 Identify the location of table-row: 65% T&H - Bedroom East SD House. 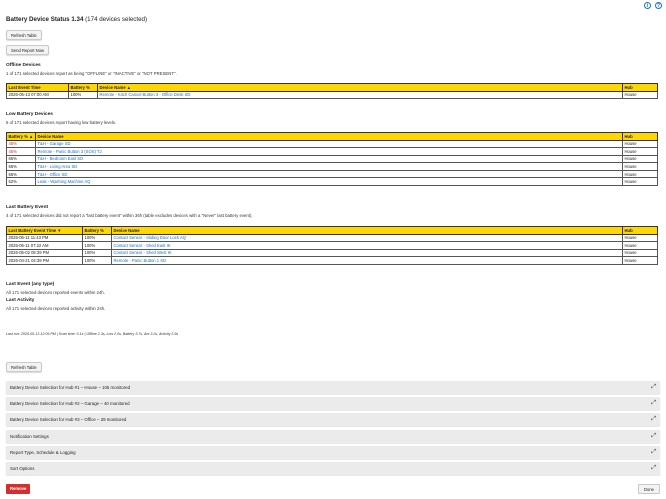
(332, 159).